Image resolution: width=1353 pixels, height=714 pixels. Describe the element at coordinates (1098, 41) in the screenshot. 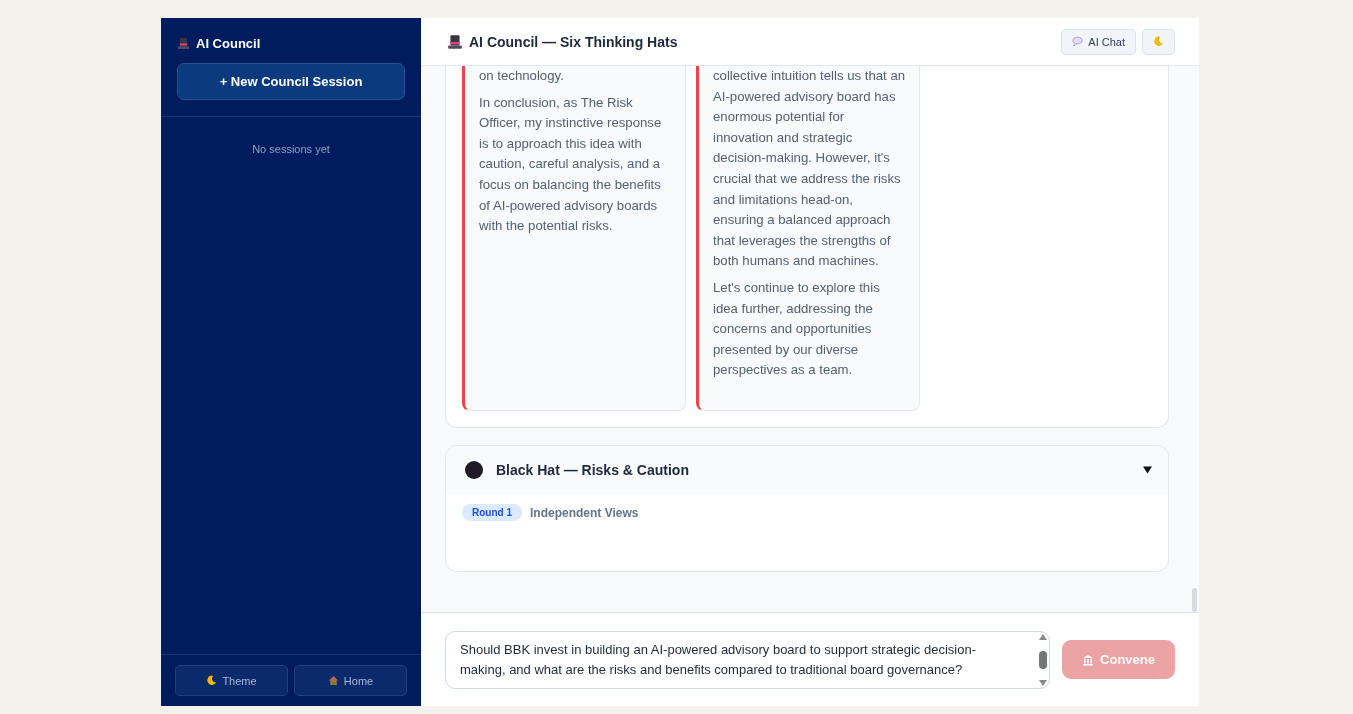

I see `ai-chat-button: AI Chat` at that location.